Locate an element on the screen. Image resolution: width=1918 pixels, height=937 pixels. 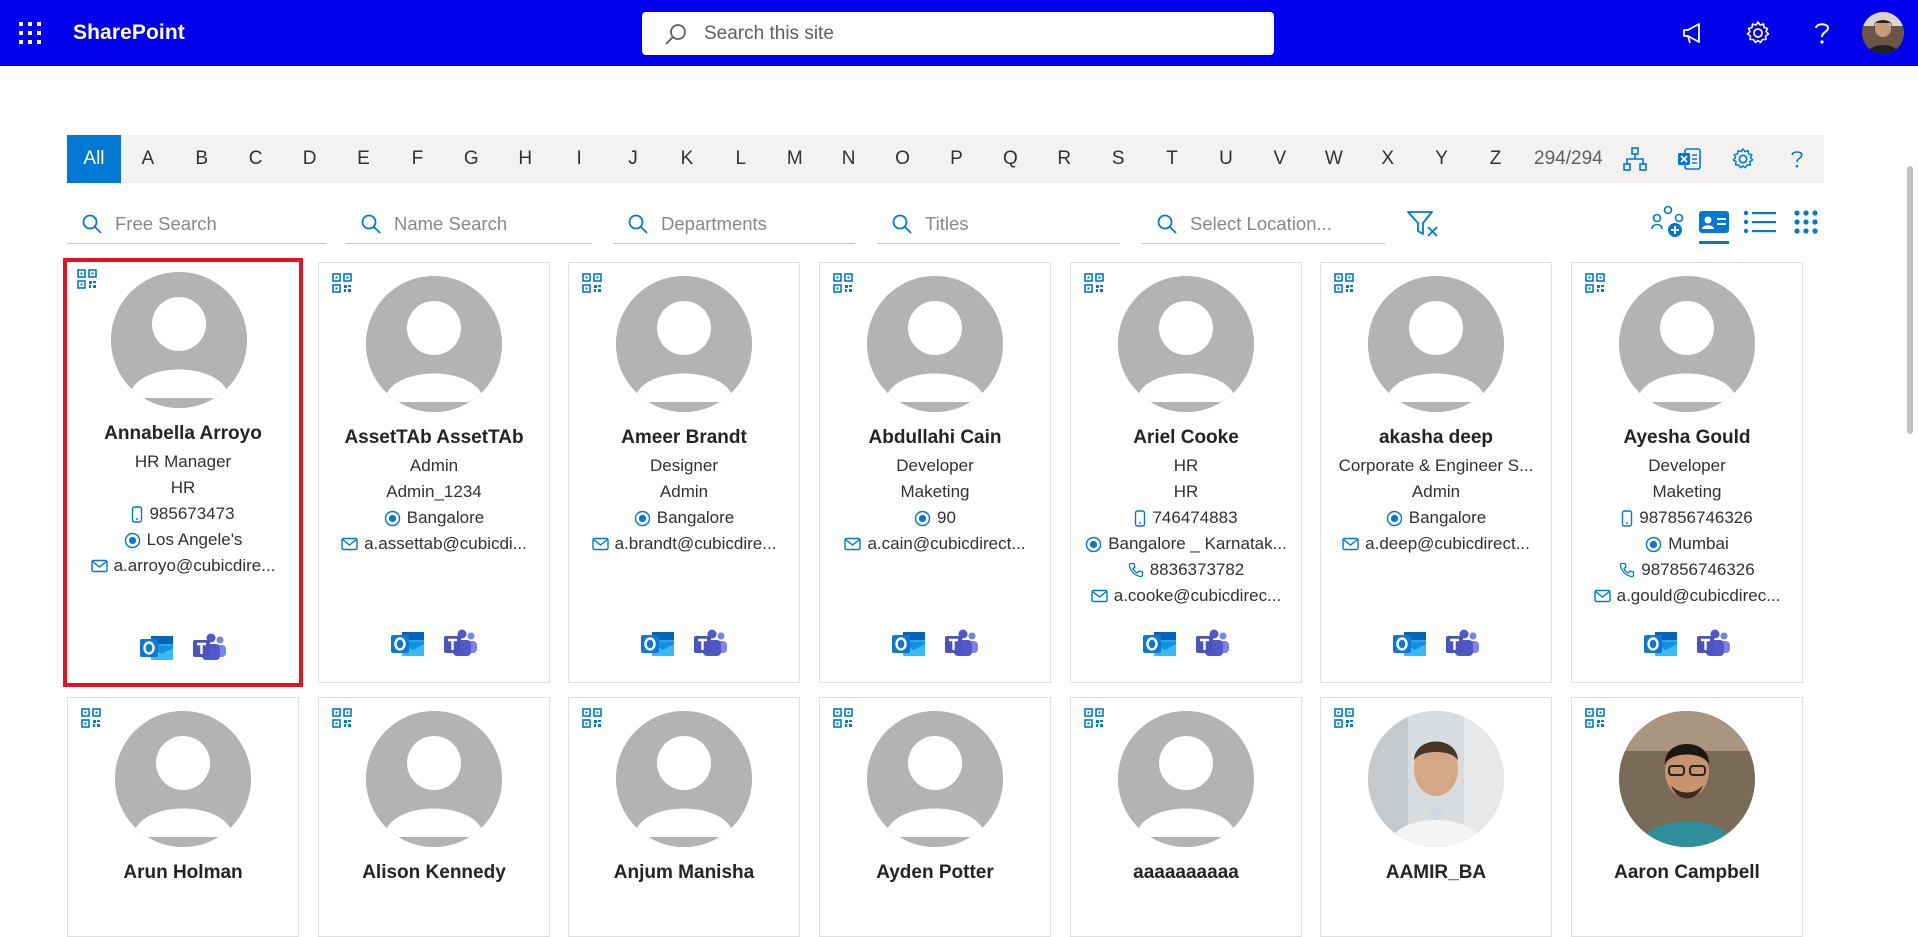
clear-filters-button is located at coordinates (1423, 224).